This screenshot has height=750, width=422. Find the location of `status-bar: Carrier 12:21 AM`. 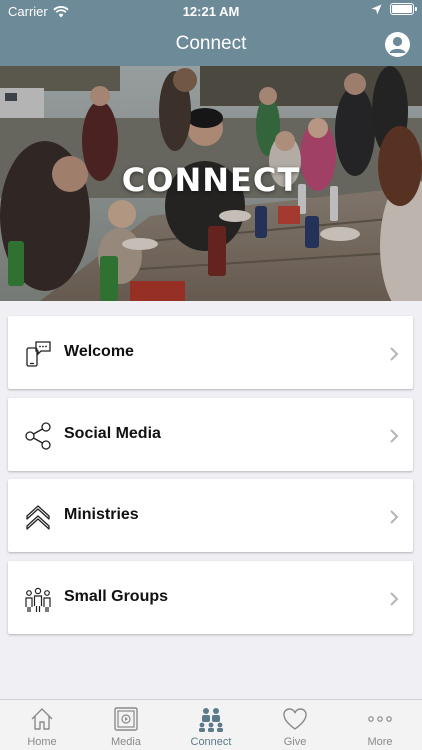

status-bar: Carrier 12:21 AM is located at coordinates (211, 11).